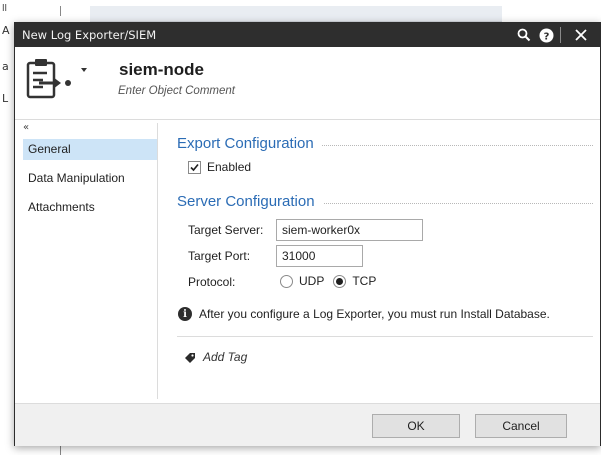 The width and height of the screenshot is (601, 455). Describe the element at coordinates (5, 66) in the screenshot. I see `background-text: a` at that location.